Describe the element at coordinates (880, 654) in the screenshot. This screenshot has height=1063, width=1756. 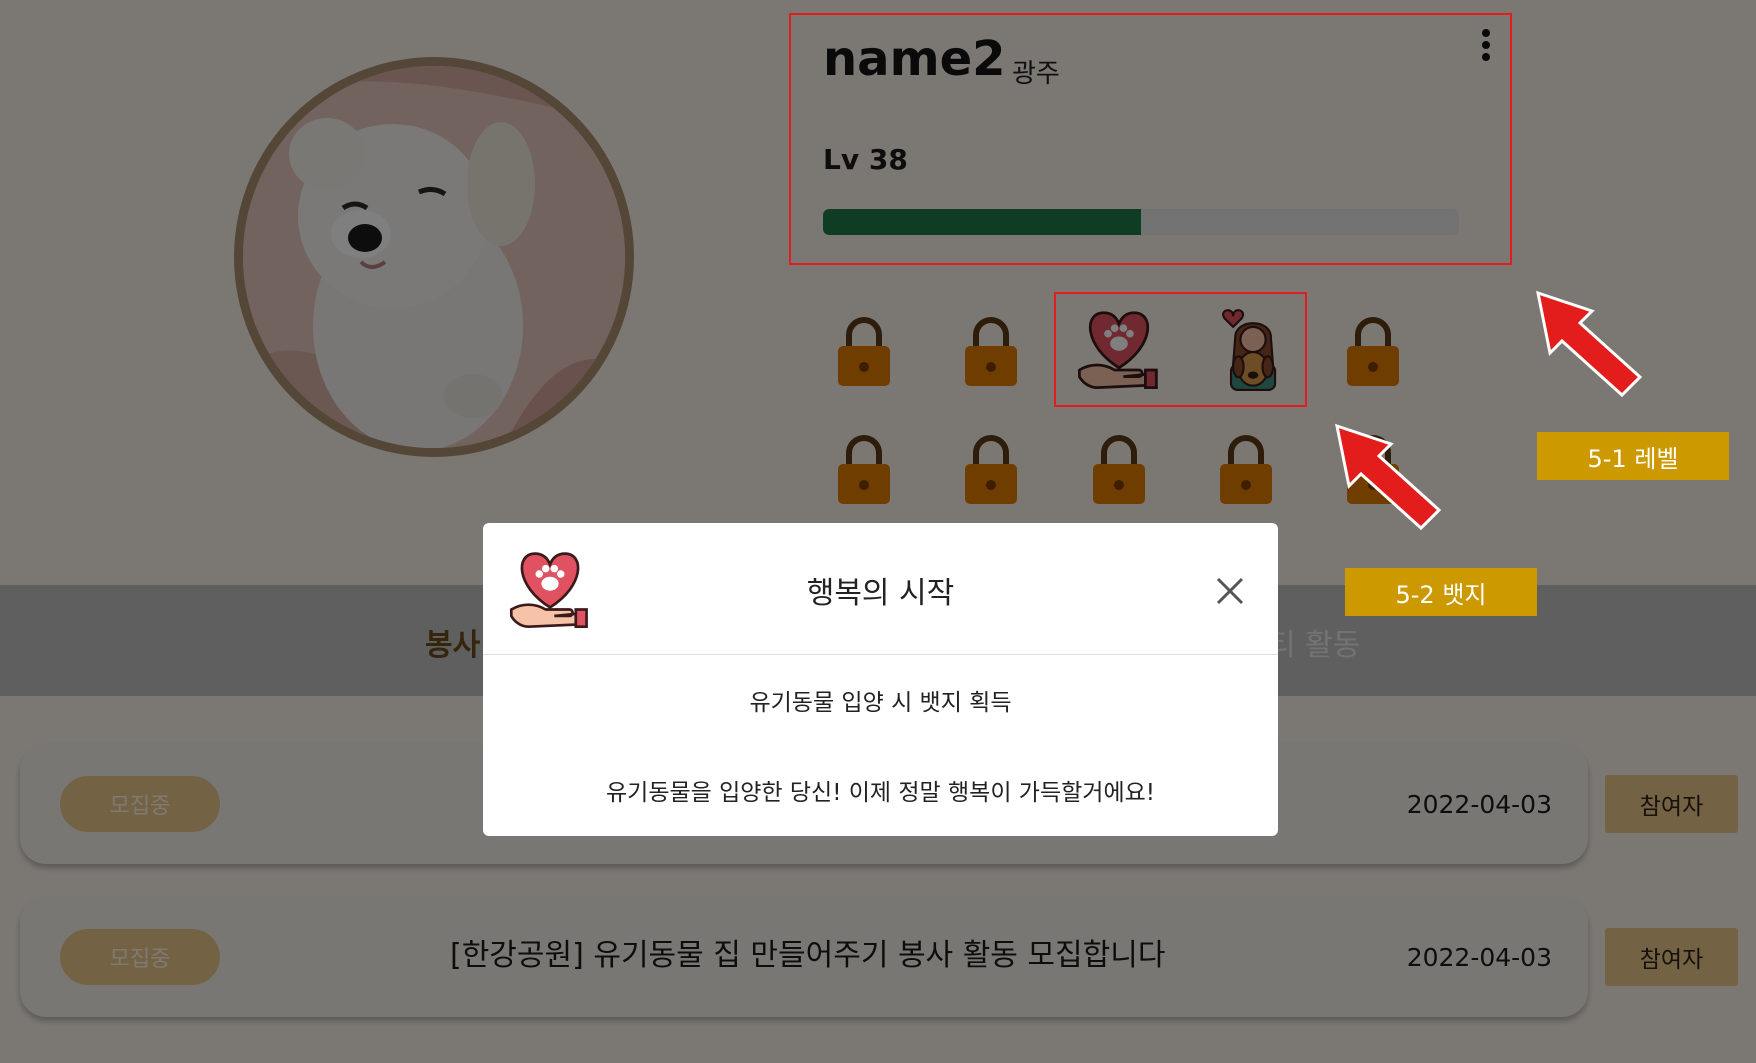
I see `divider` at that location.